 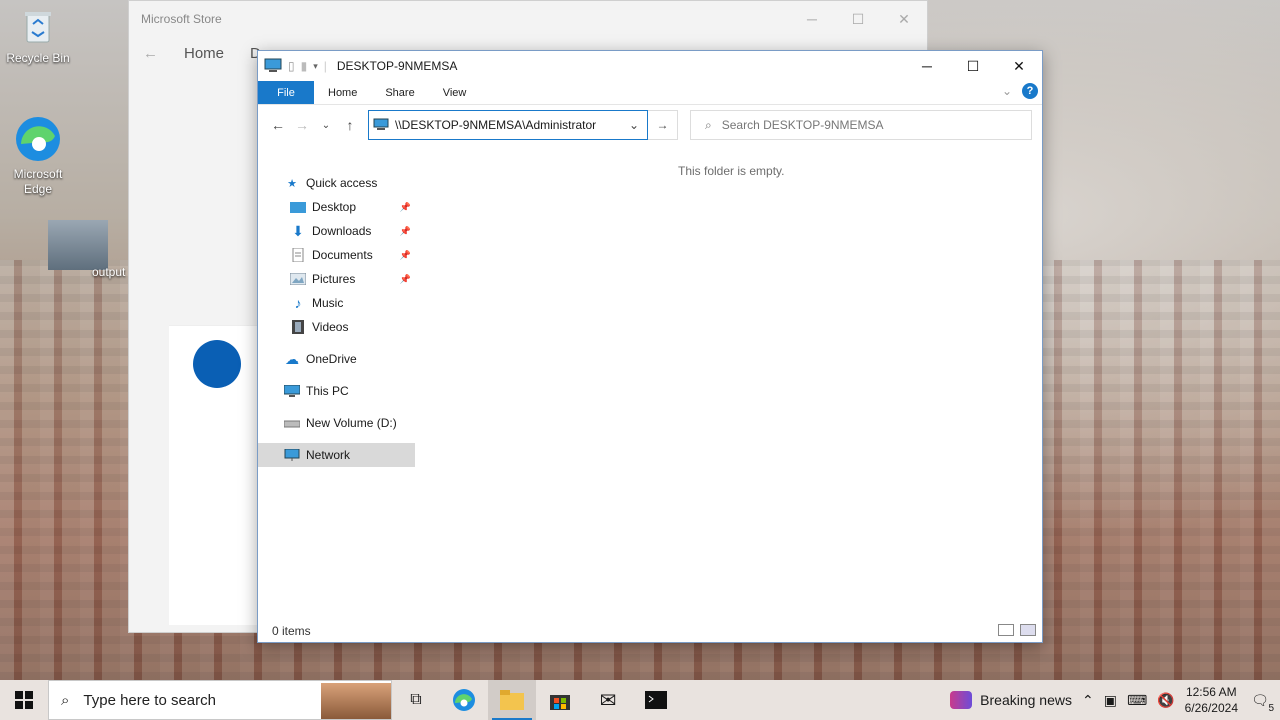 What do you see at coordinates (292, 391) in the screenshot?
I see `computer-icon` at bounding box center [292, 391].